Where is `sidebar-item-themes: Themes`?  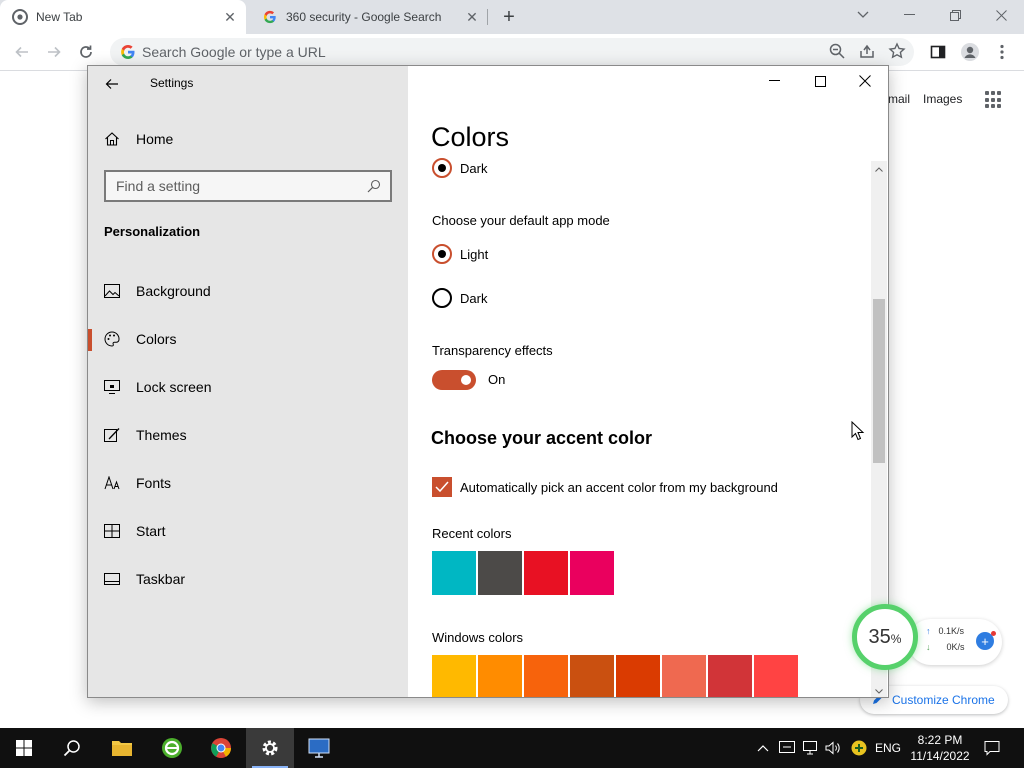
sidebar-item-themes: Themes is located at coordinates (248, 435).